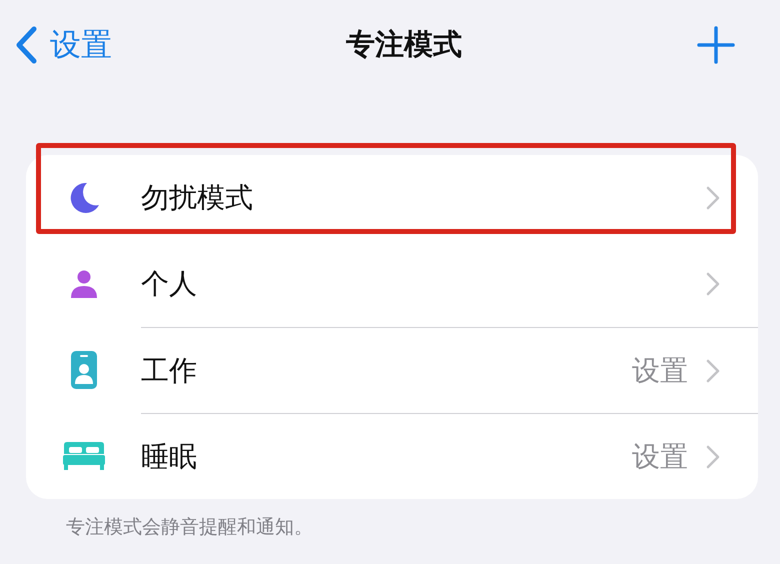 This screenshot has width=780, height=564. Describe the element at coordinates (392, 370) in the screenshot. I see `mode-row: 工作 设置` at that location.